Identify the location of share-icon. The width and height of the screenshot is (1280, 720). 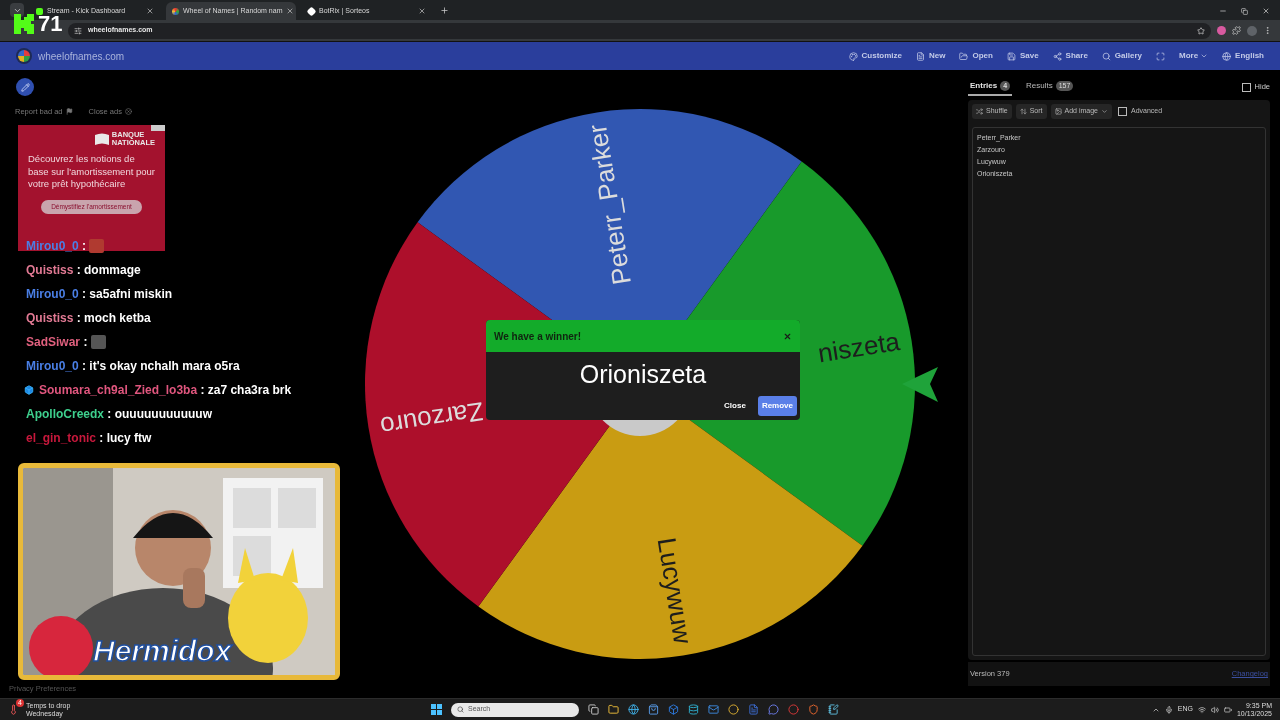
(1057, 56).